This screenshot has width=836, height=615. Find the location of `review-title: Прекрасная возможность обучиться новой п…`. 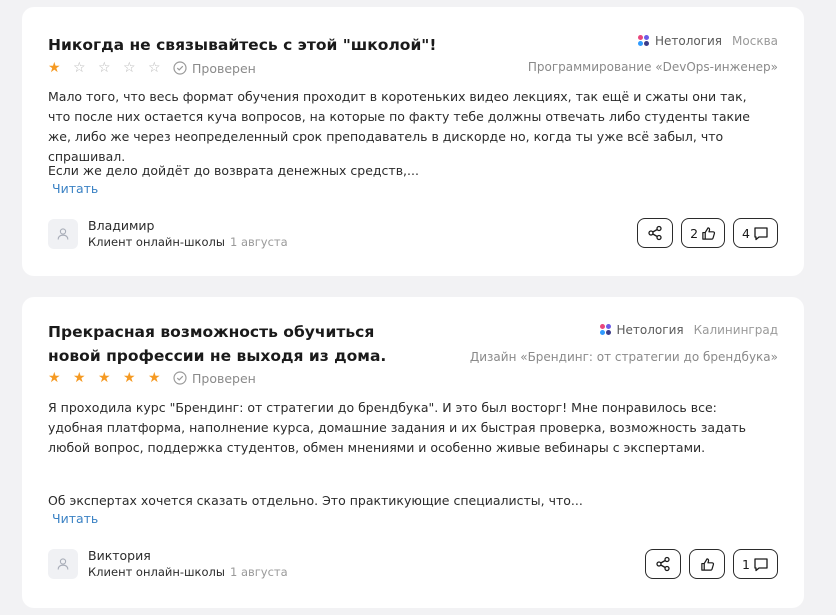

review-title: Прекрасная возможность обучиться новой п… is located at coordinates (233, 344).